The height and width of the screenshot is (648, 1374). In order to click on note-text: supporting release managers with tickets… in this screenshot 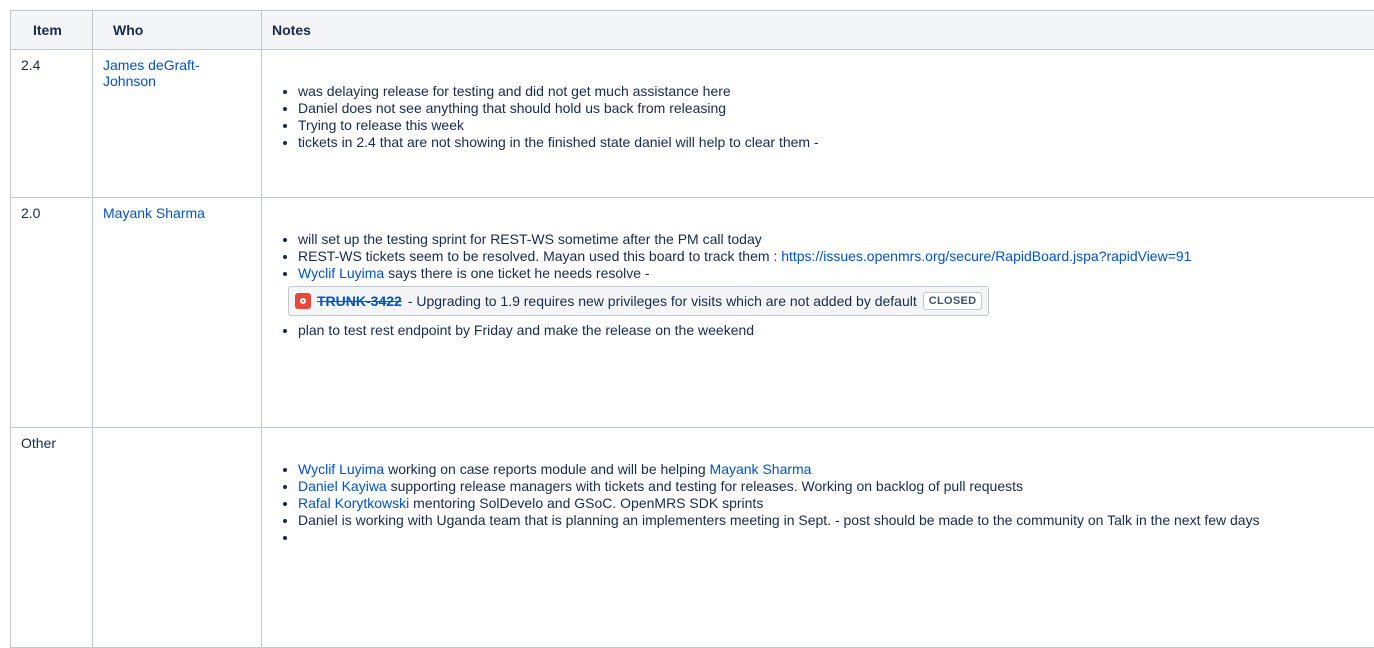, I will do `click(705, 486)`.